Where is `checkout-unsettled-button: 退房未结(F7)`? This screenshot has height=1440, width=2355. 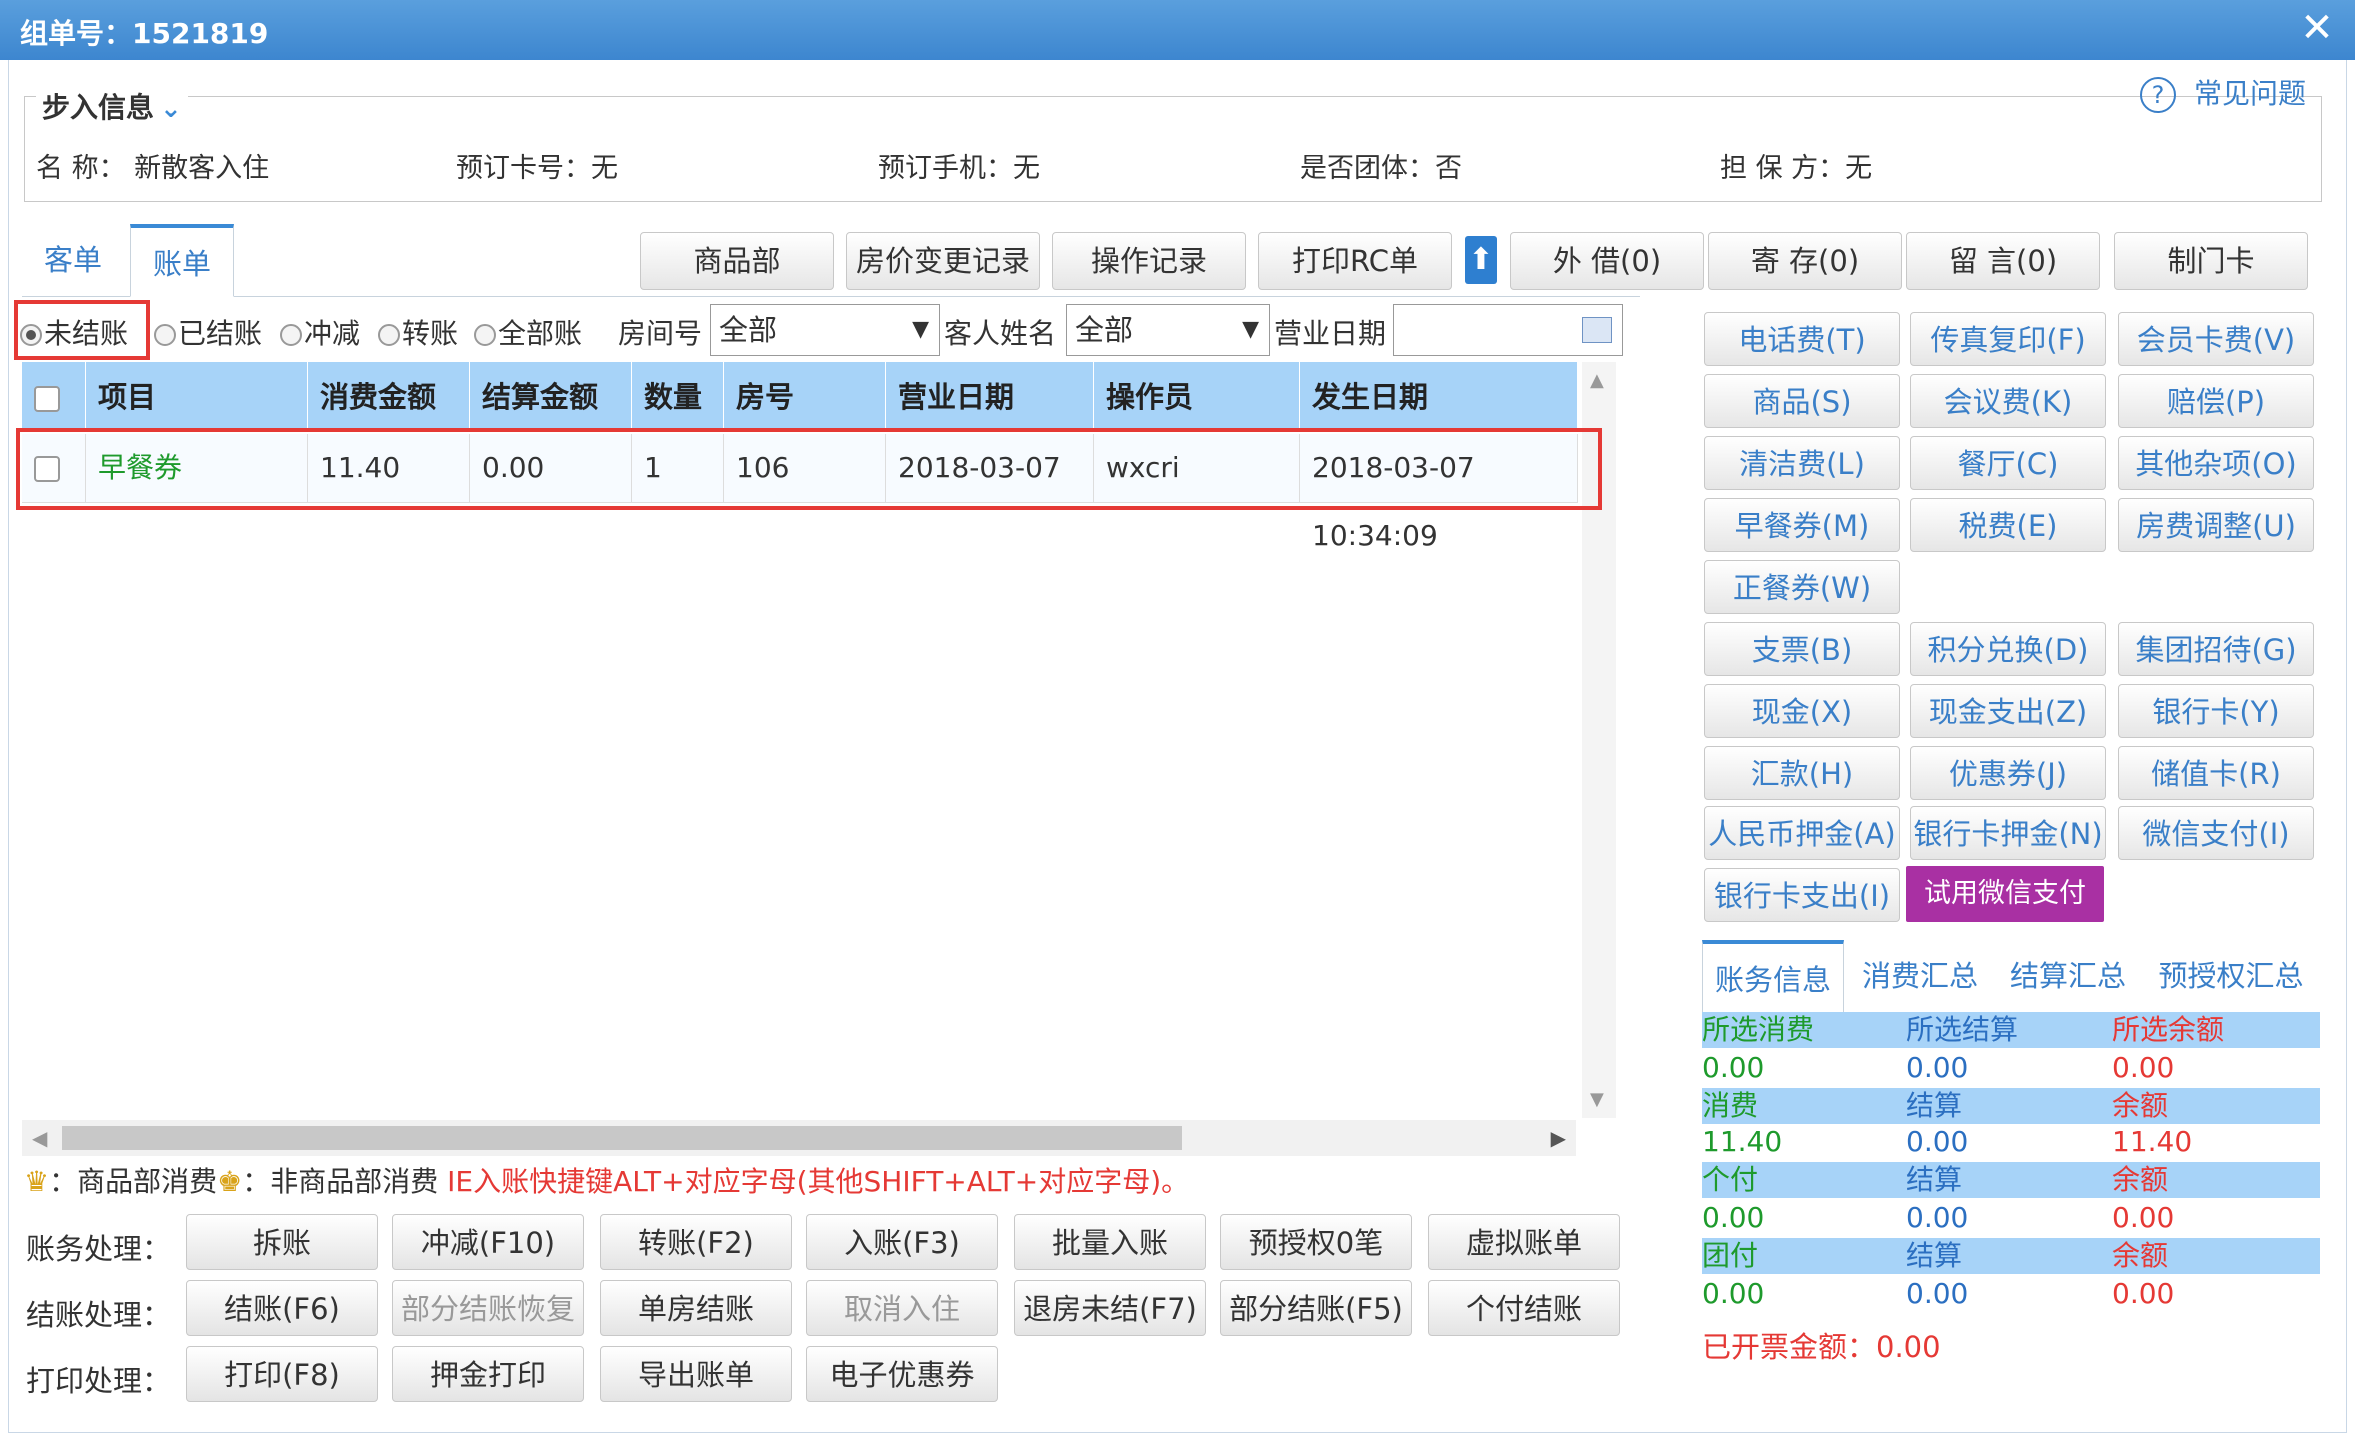 checkout-unsettled-button: 退房未结(F7) is located at coordinates (1110, 1308).